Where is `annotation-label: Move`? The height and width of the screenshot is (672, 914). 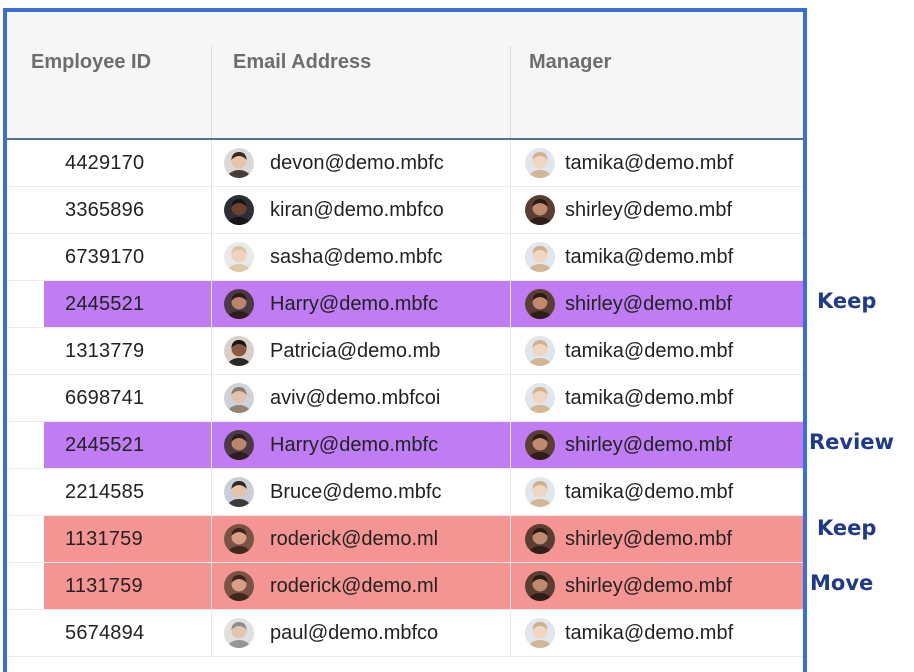 annotation-label: Move is located at coordinates (842, 583).